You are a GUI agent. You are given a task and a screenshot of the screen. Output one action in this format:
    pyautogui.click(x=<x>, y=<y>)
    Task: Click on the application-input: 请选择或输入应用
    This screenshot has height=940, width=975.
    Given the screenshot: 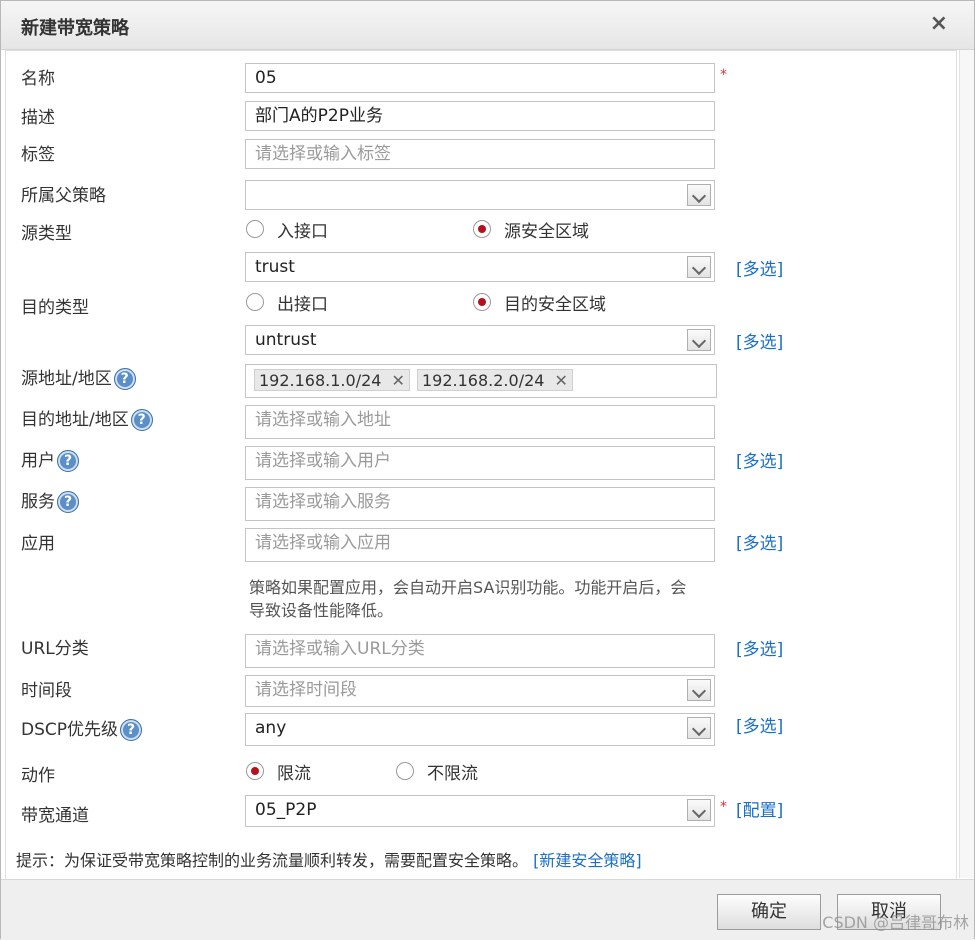 What is the action you would take?
    pyautogui.click(x=480, y=545)
    